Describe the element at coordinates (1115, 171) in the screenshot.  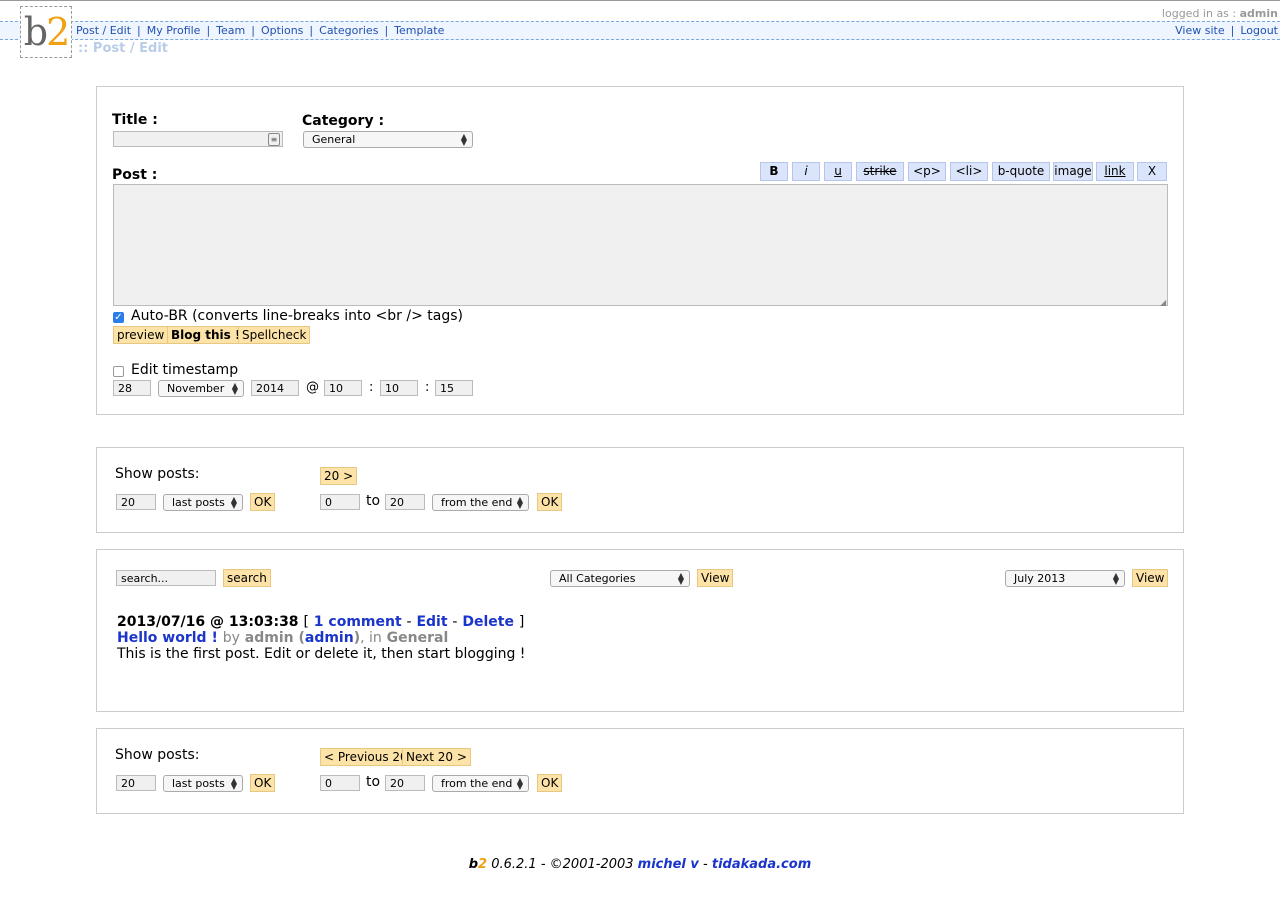
I see `quicktag-link: link` at that location.